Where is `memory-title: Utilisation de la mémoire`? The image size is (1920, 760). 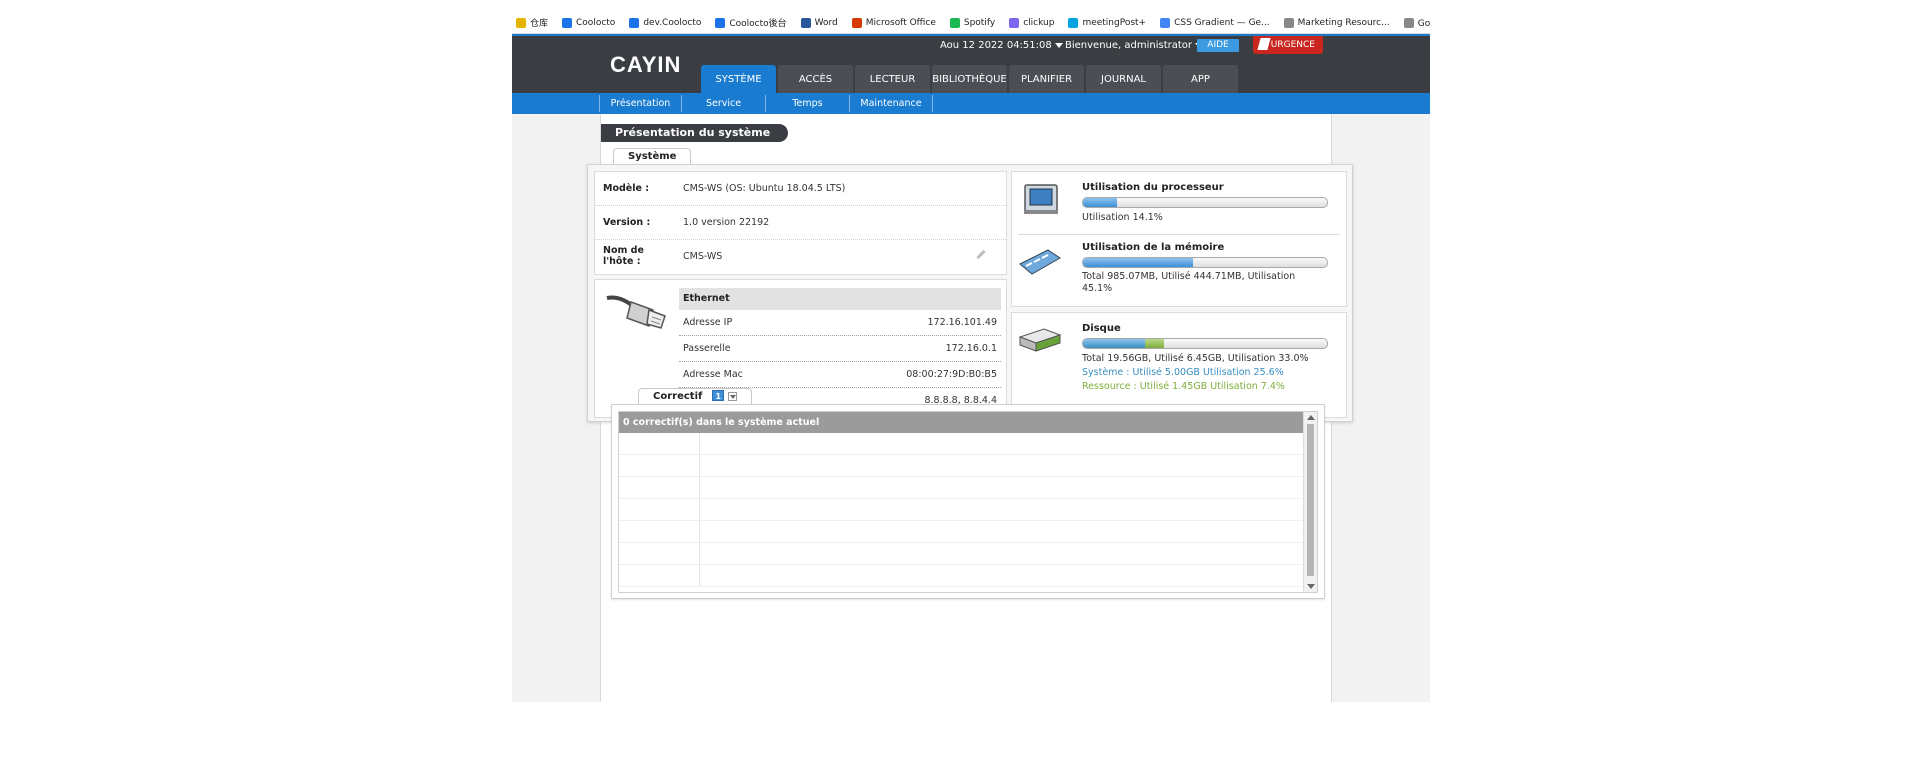 memory-title: Utilisation de la mémoire is located at coordinates (1153, 247).